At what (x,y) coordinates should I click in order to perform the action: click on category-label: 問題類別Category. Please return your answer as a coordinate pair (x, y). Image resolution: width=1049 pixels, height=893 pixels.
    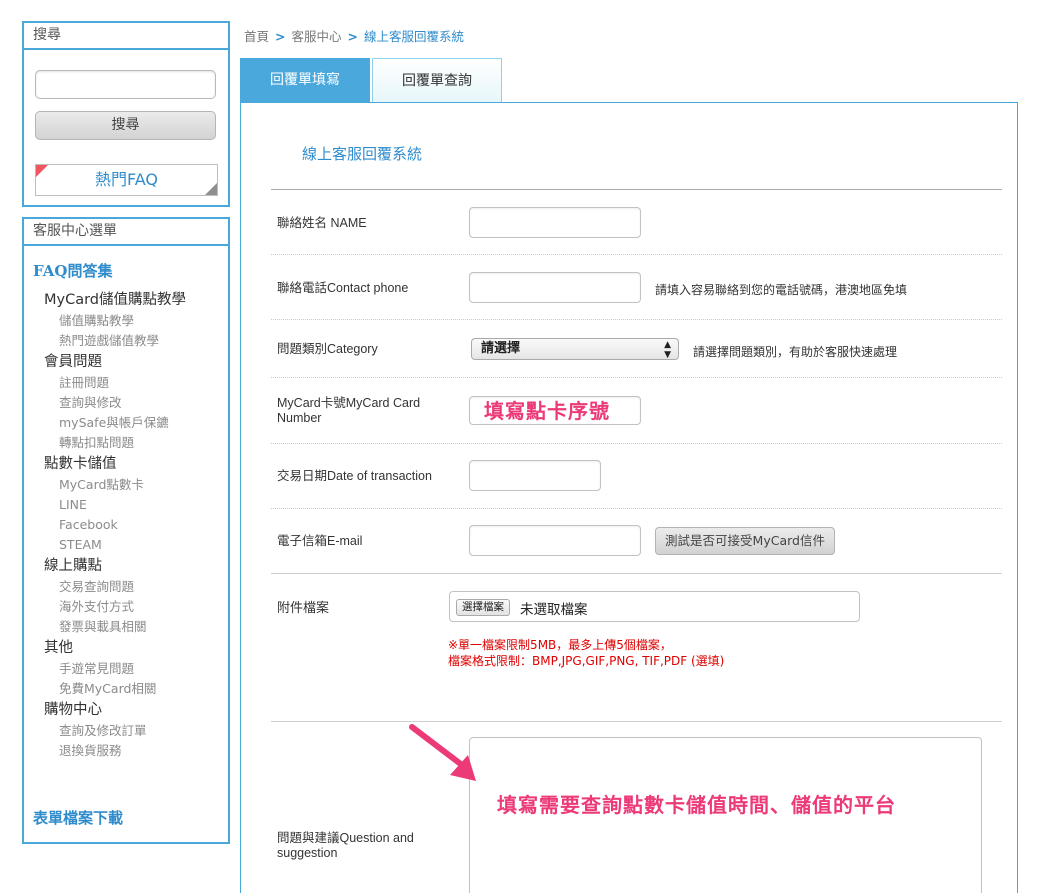
    Looking at the image, I should click on (327, 349).